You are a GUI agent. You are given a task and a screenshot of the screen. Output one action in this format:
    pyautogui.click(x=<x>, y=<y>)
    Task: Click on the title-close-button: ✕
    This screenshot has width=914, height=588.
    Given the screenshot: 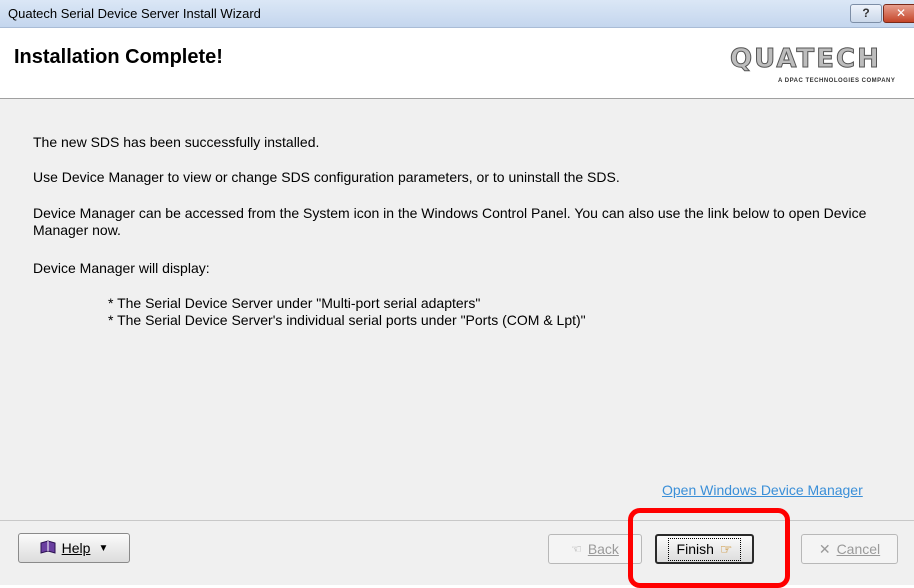 What is the action you would take?
    pyautogui.click(x=898, y=13)
    